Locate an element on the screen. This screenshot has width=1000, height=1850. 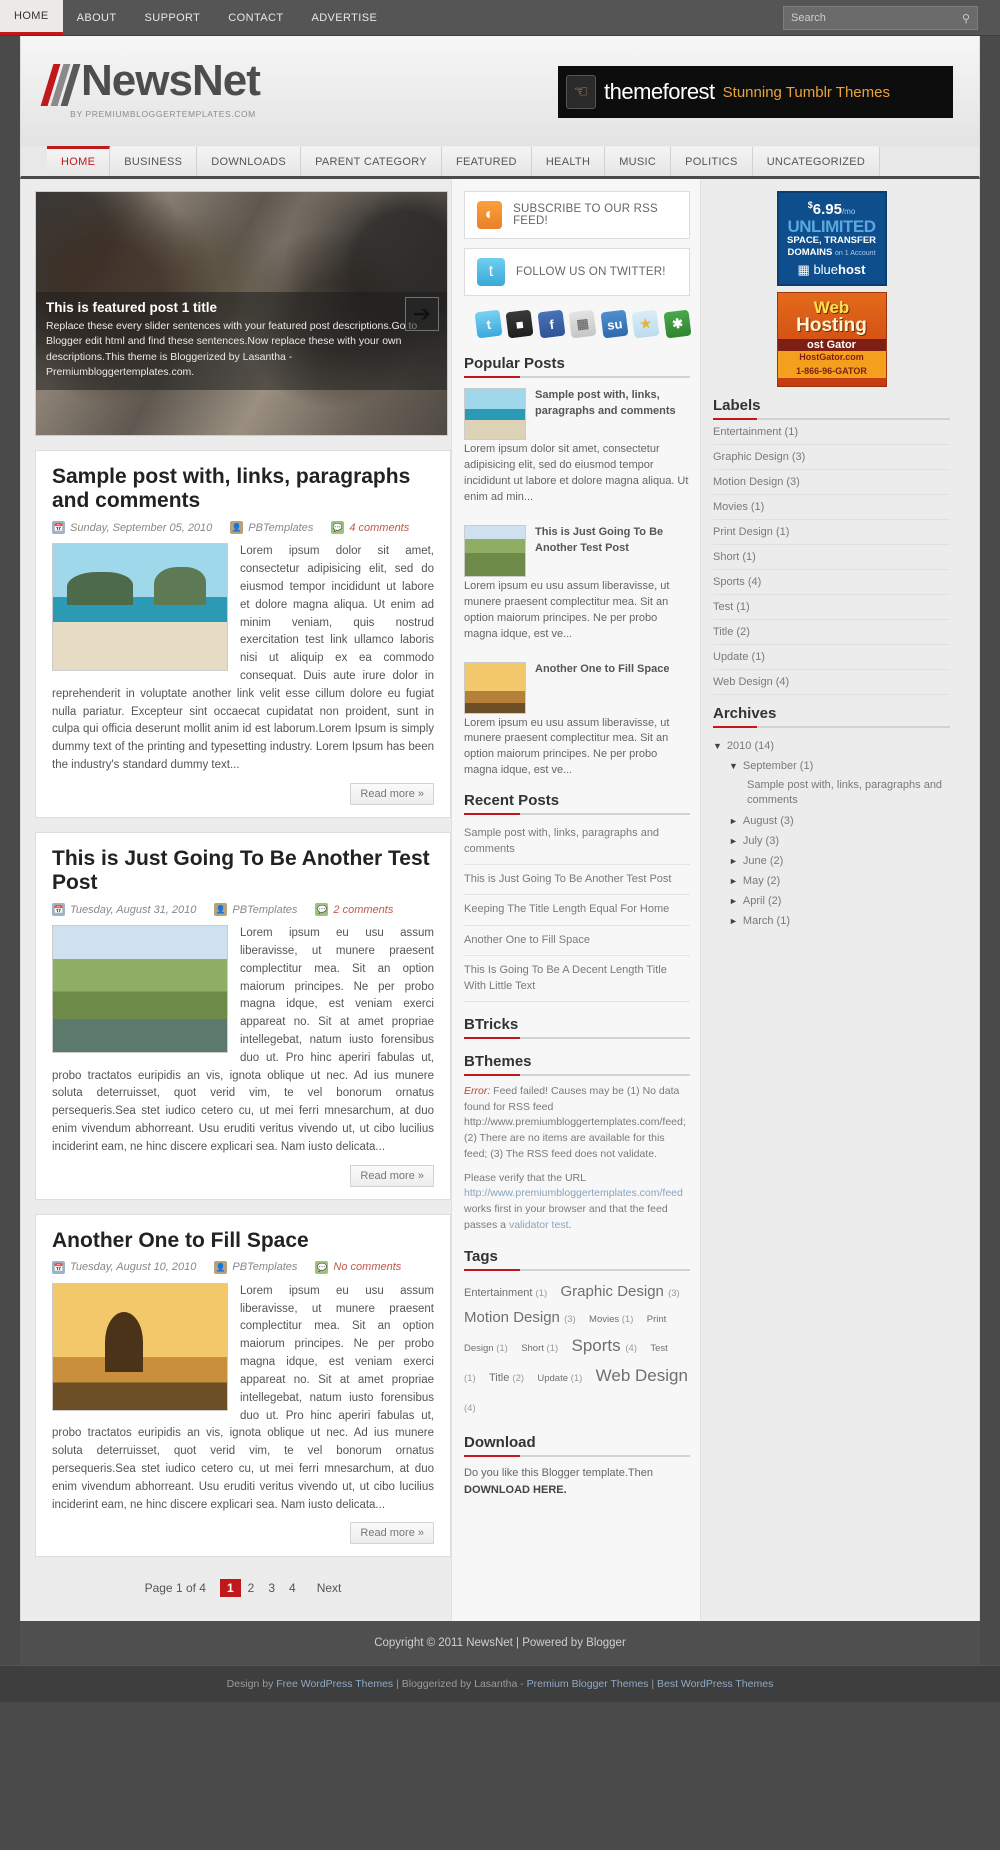
label-link: Short (1) is located at coordinates (831, 557).